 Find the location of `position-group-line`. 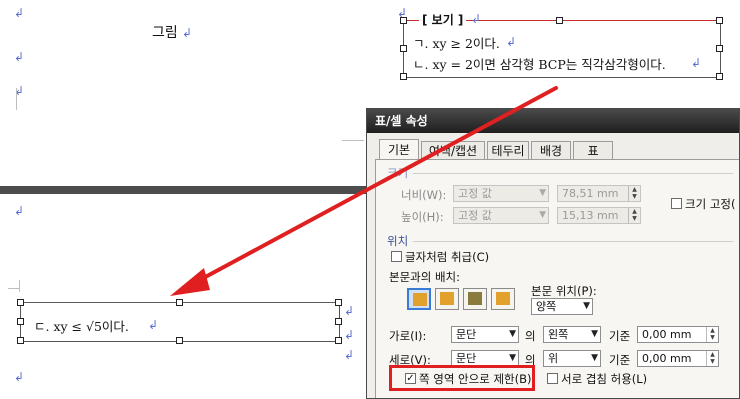

position-group-line is located at coordinates (573, 241).